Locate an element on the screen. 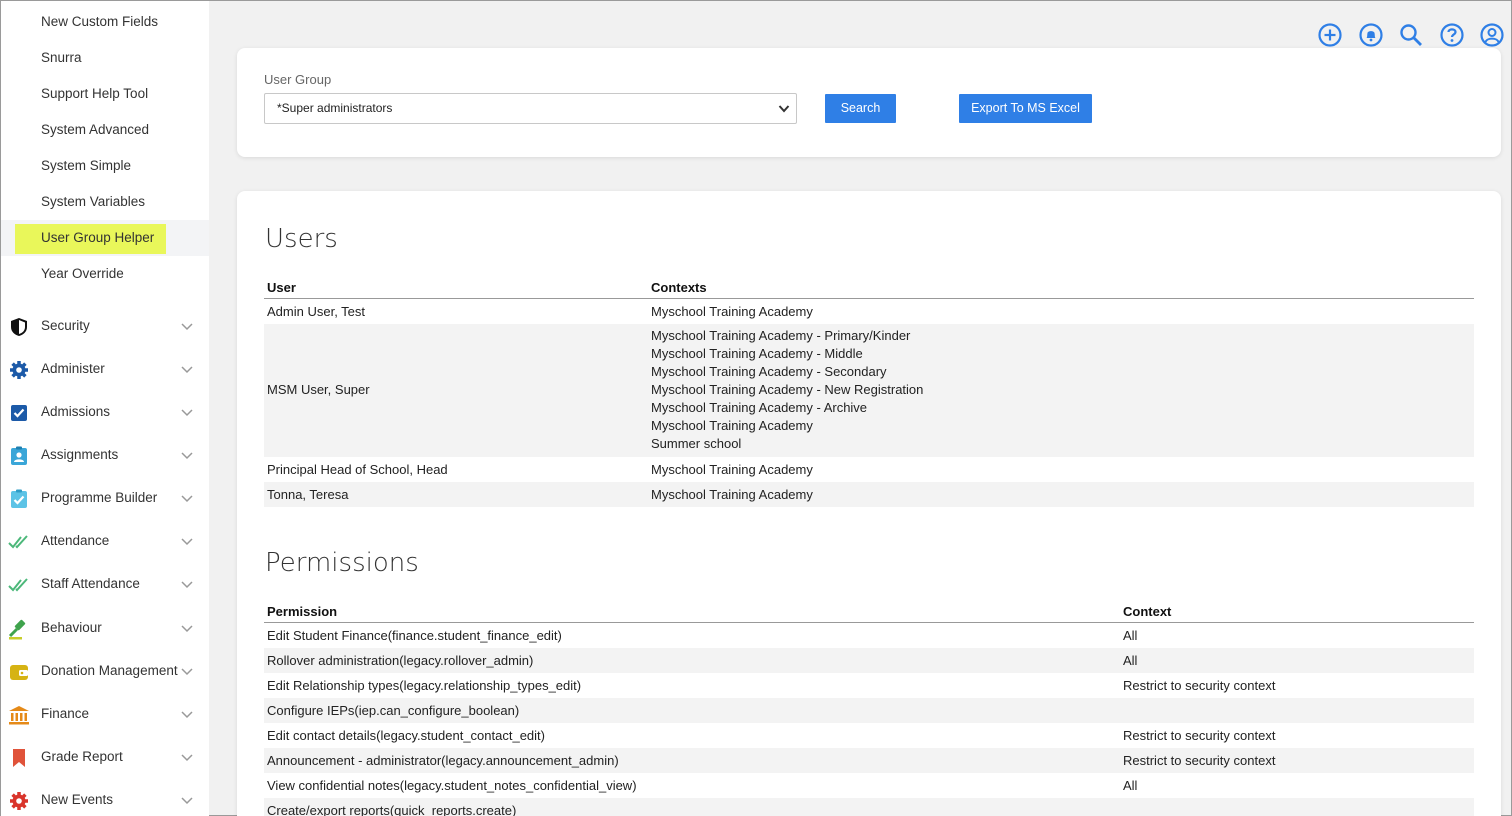 The image size is (1512, 816). sidebar-item-donation-management: Donation Management is located at coordinates (105, 671).